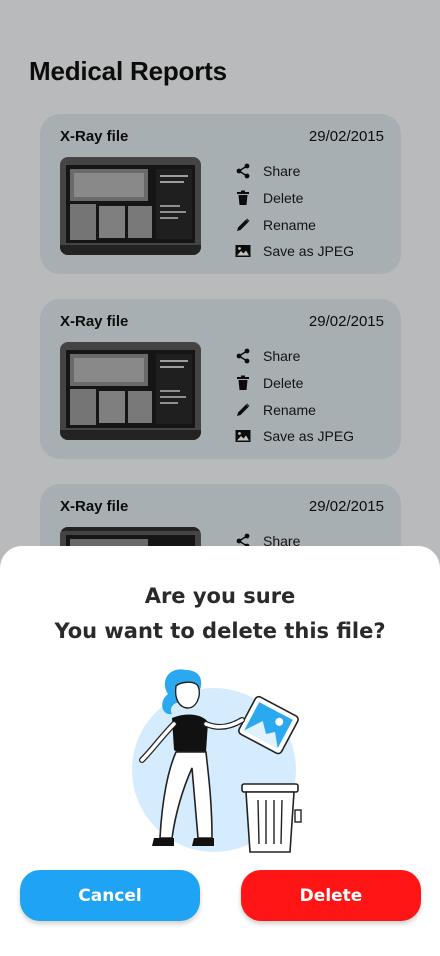 This screenshot has height=956, width=440. What do you see at coordinates (110, 895) in the screenshot?
I see `cancel-button: Cancel` at bounding box center [110, 895].